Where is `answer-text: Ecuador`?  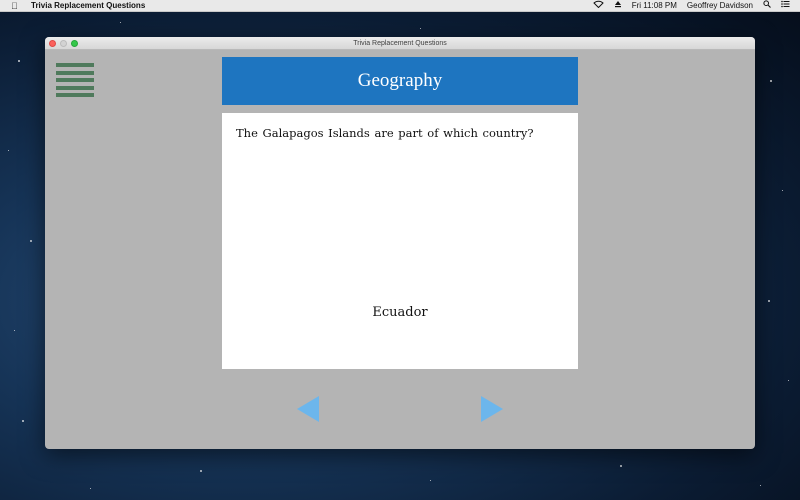 answer-text: Ecuador is located at coordinates (400, 312).